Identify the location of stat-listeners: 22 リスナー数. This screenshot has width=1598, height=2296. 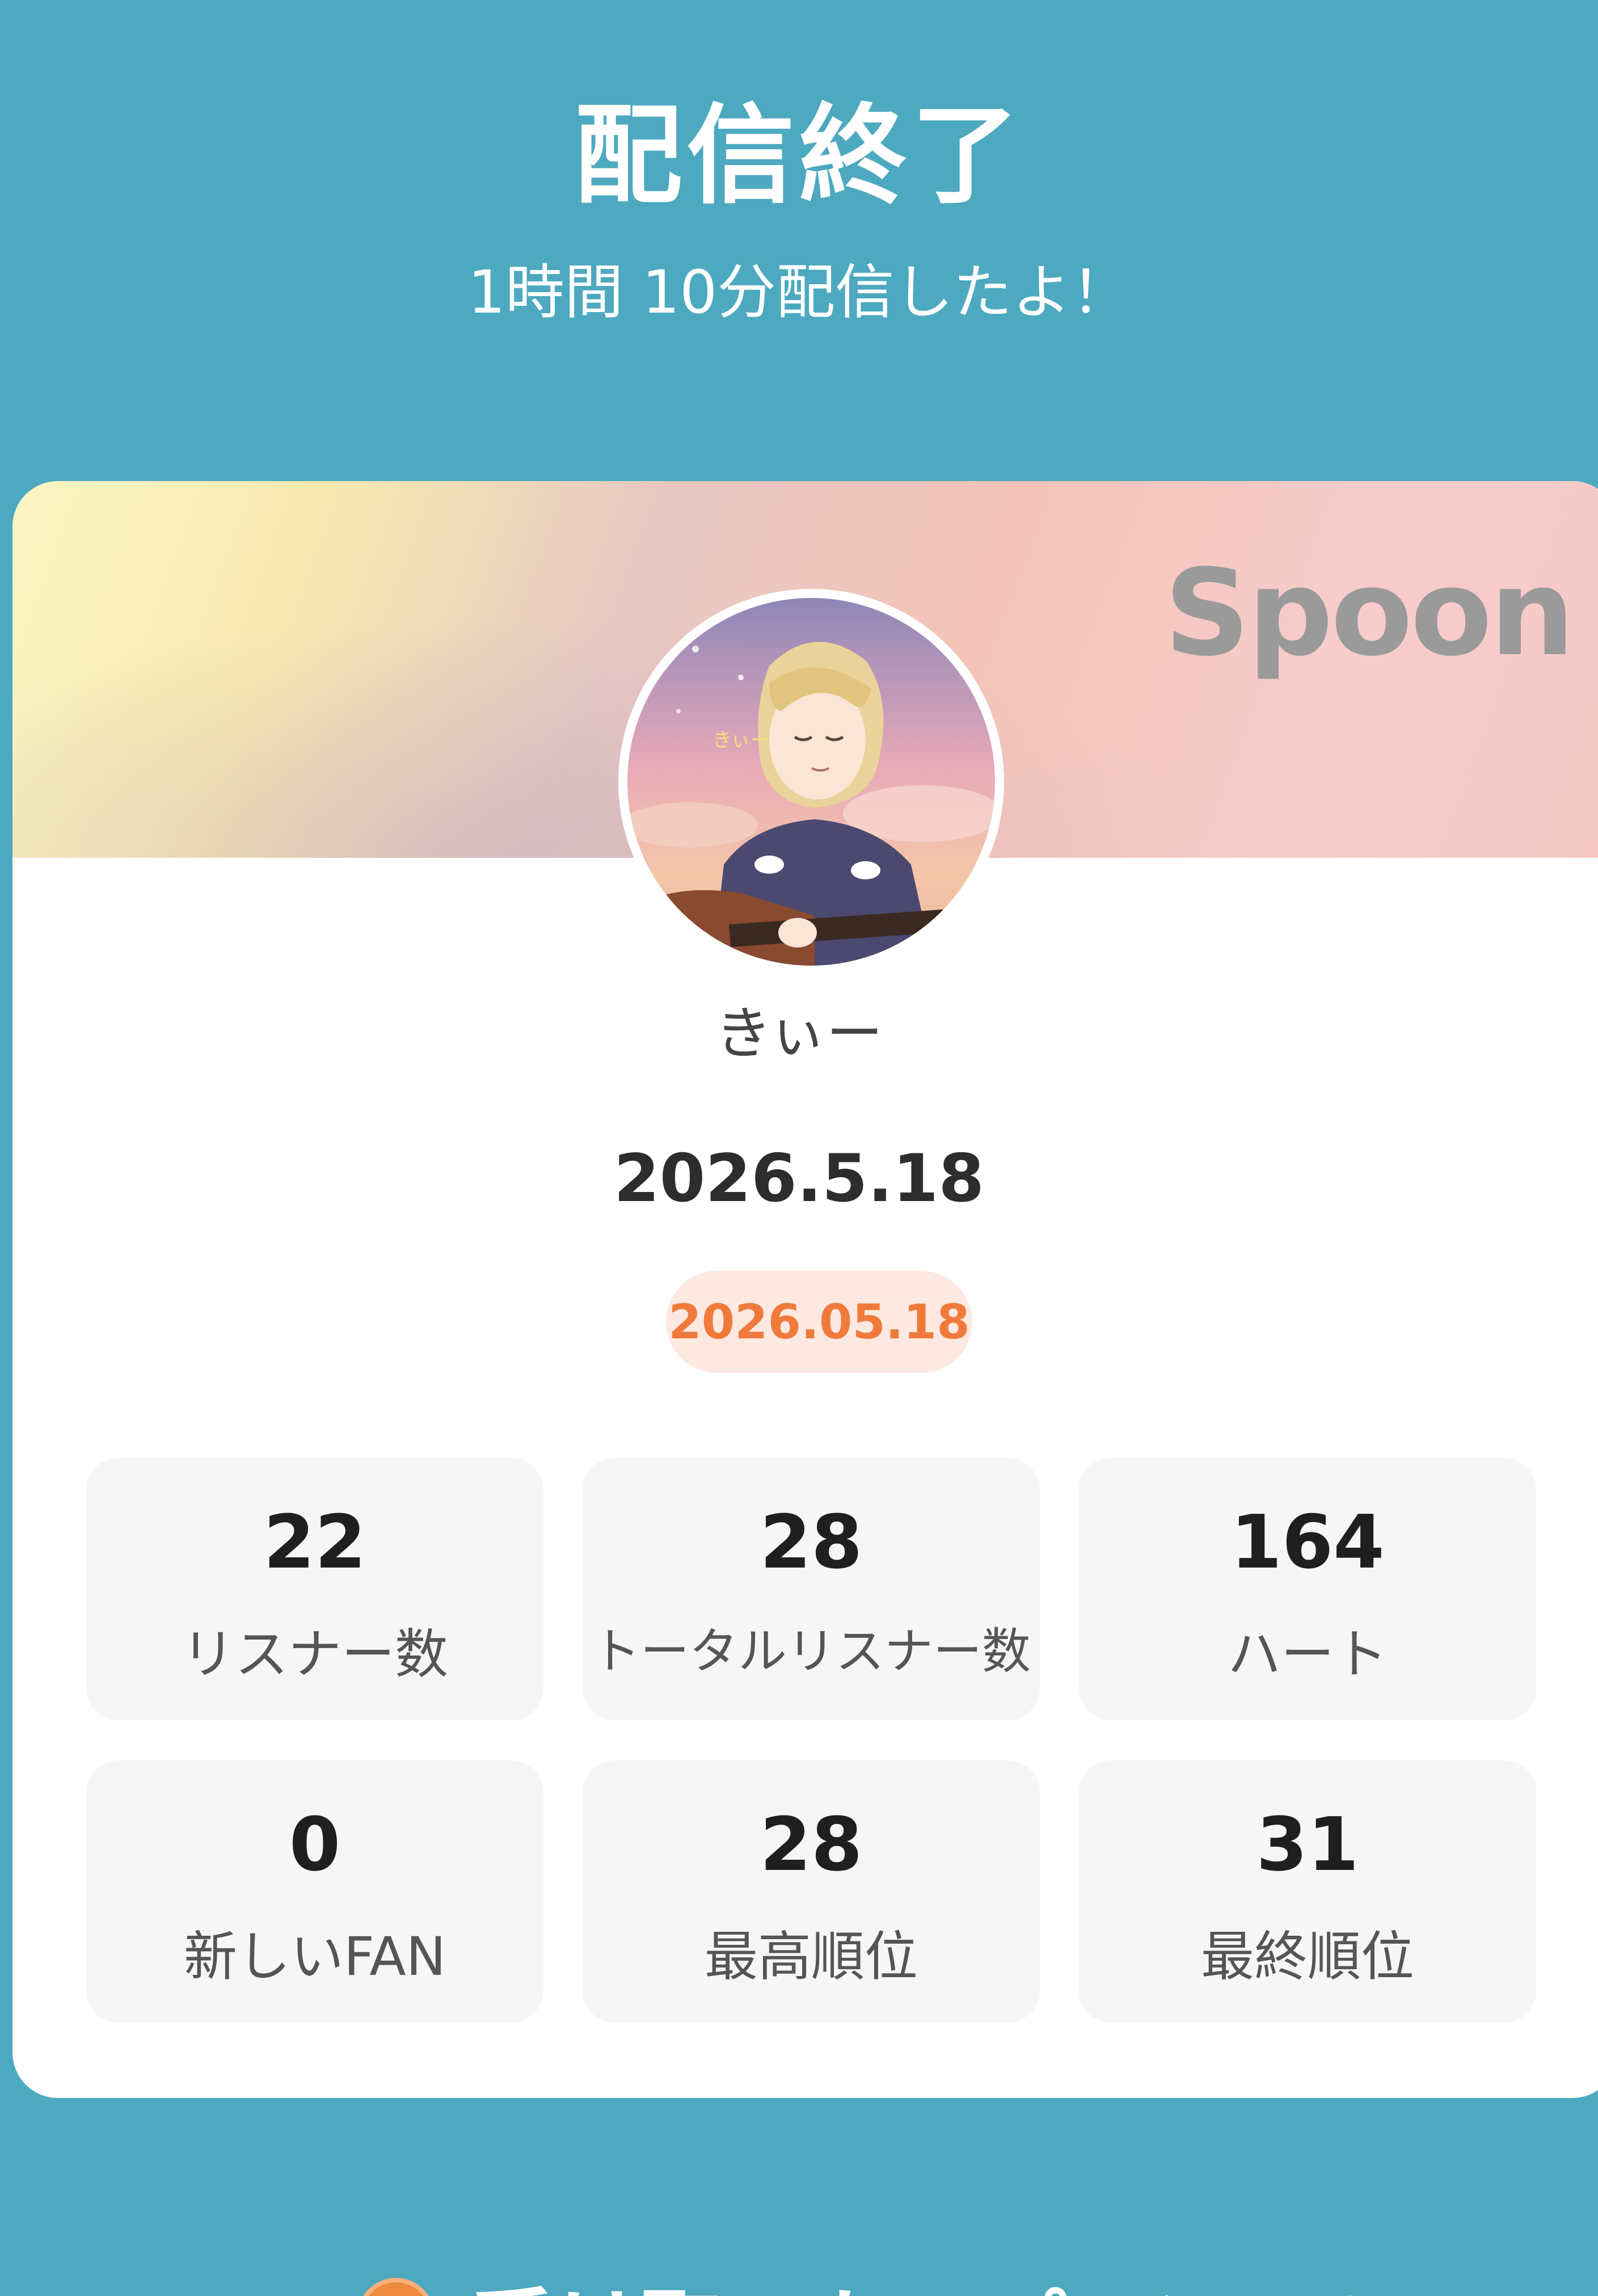
(314, 1589).